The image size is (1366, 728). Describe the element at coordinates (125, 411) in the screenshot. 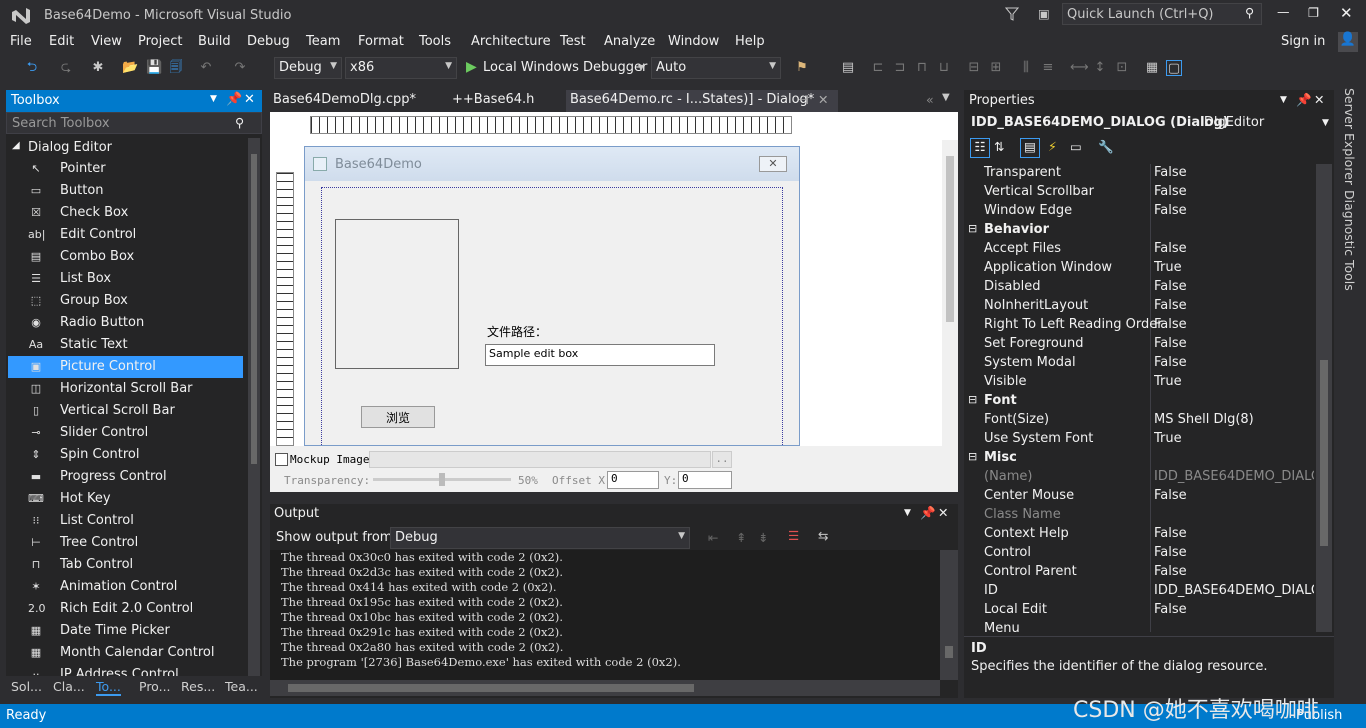

I see `toolbox-item: ▯ Vertical Scroll Bar` at that location.